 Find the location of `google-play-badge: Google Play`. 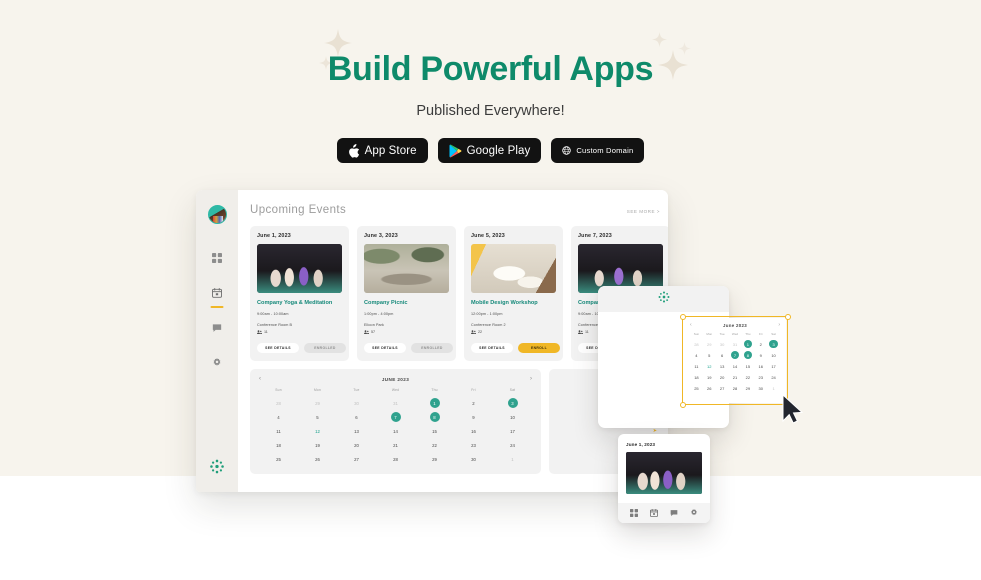

google-play-badge: Google Play is located at coordinates (489, 150).